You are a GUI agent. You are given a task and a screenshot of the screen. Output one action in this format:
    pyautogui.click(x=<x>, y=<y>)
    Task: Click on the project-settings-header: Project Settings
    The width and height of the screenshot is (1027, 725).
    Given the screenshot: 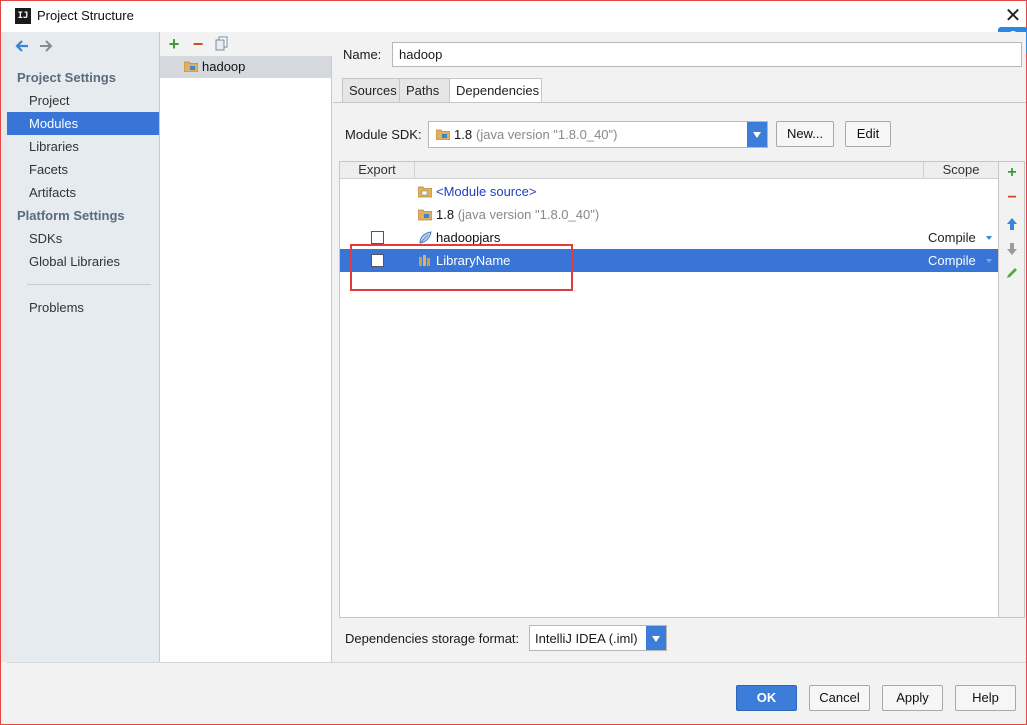 What is the action you would take?
    pyautogui.click(x=66, y=77)
    